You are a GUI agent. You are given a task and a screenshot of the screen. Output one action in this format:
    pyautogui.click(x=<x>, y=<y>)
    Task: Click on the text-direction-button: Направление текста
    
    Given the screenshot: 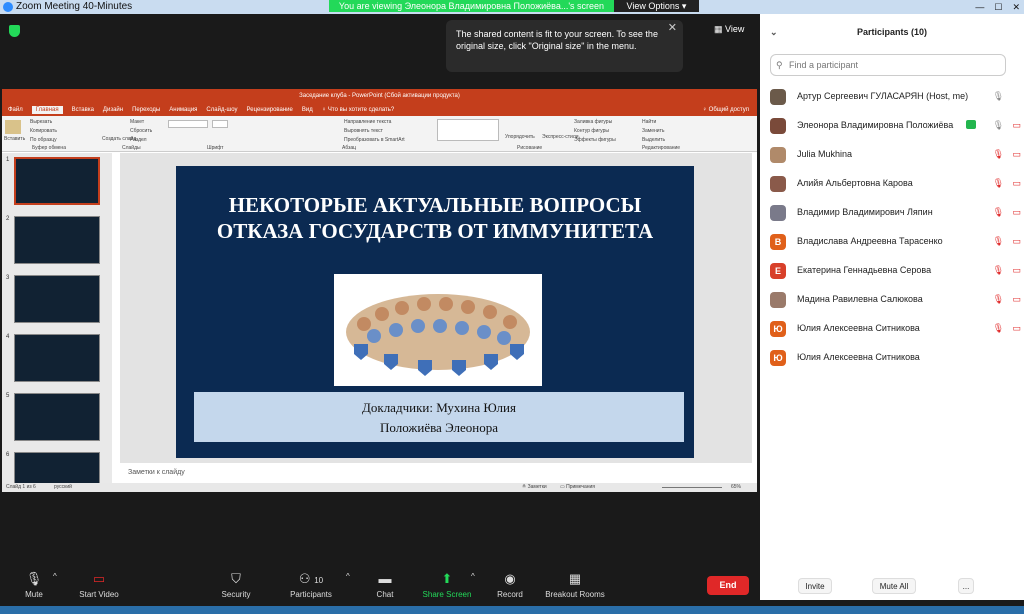 What is the action you would take?
    pyautogui.click(x=367, y=122)
    